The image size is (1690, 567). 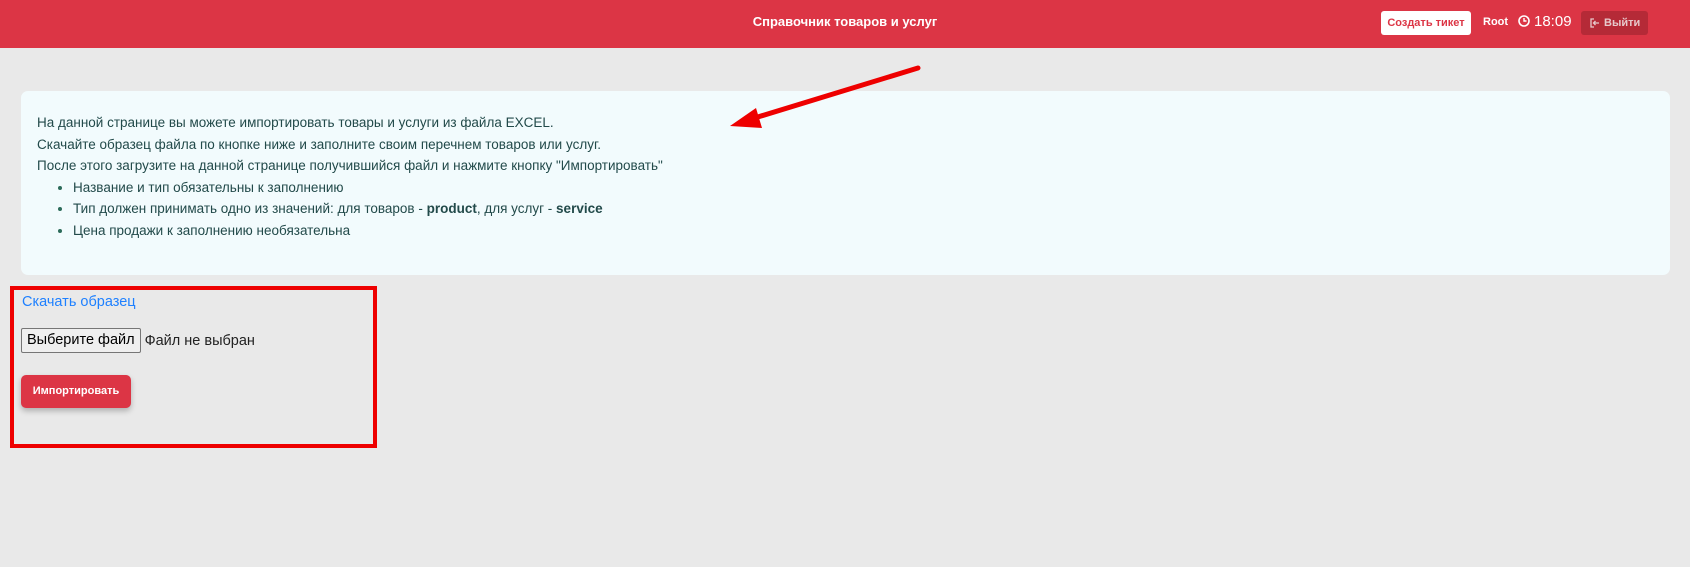 I want to click on requirement-item: Название и тип обязательны к заполнению, so click(x=863, y=188).